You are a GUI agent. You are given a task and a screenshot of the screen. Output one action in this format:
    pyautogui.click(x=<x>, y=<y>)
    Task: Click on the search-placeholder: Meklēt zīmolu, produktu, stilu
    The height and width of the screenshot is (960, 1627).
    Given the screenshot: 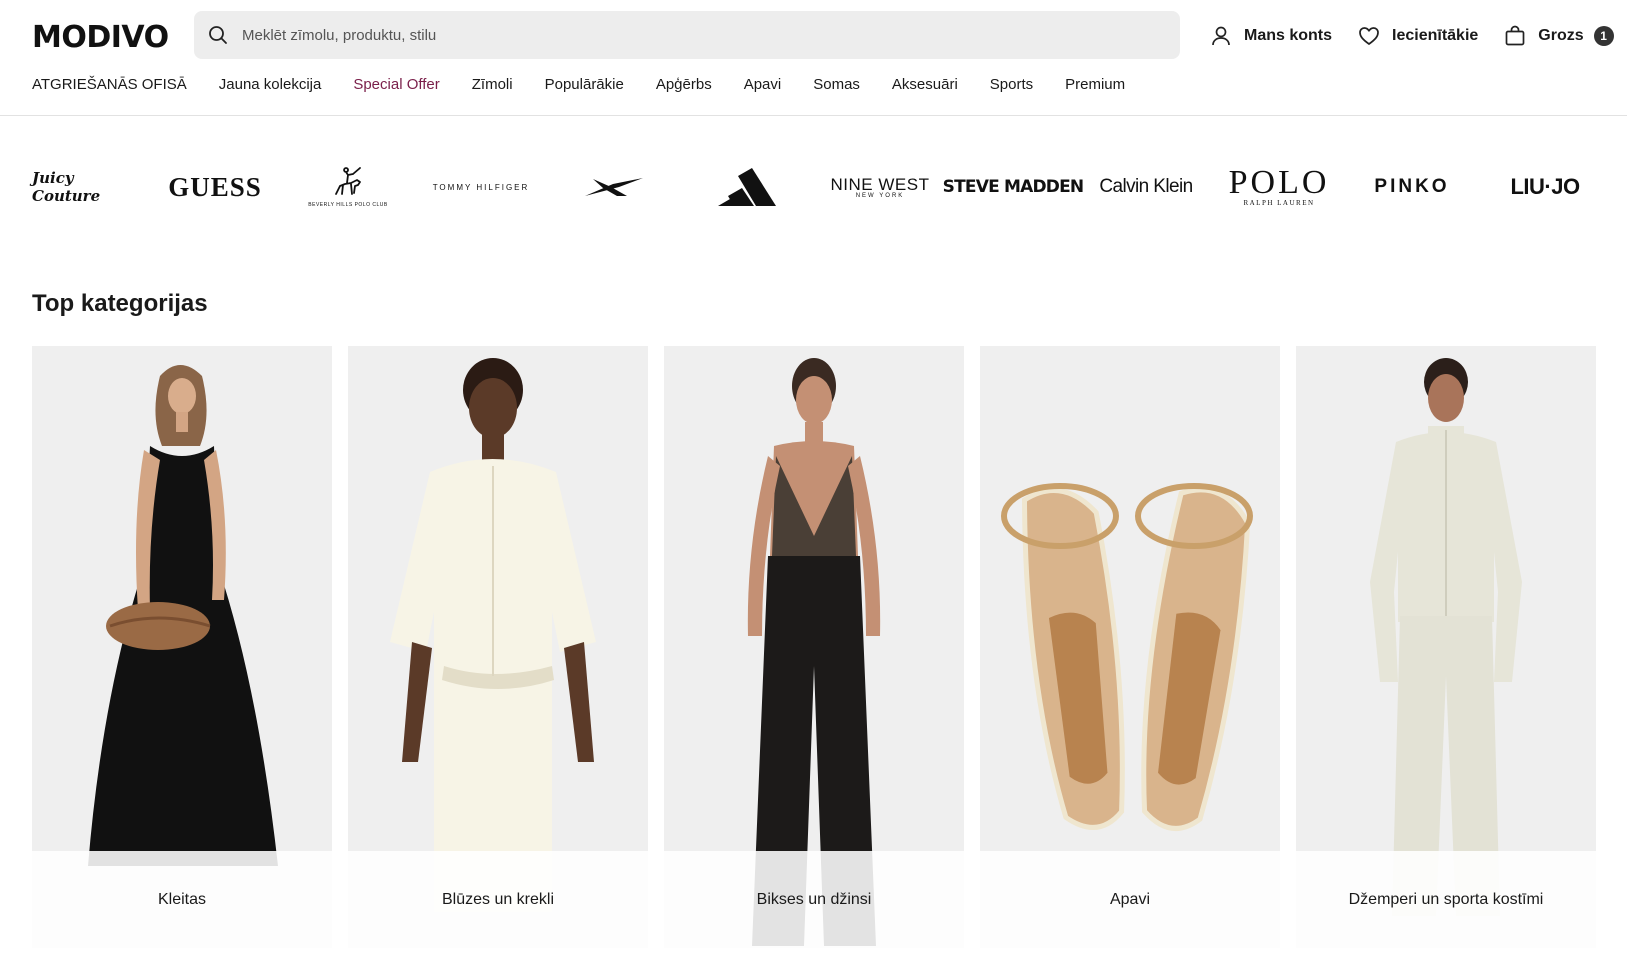 What is the action you would take?
    pyautogui.click(x=339, y=35)
    